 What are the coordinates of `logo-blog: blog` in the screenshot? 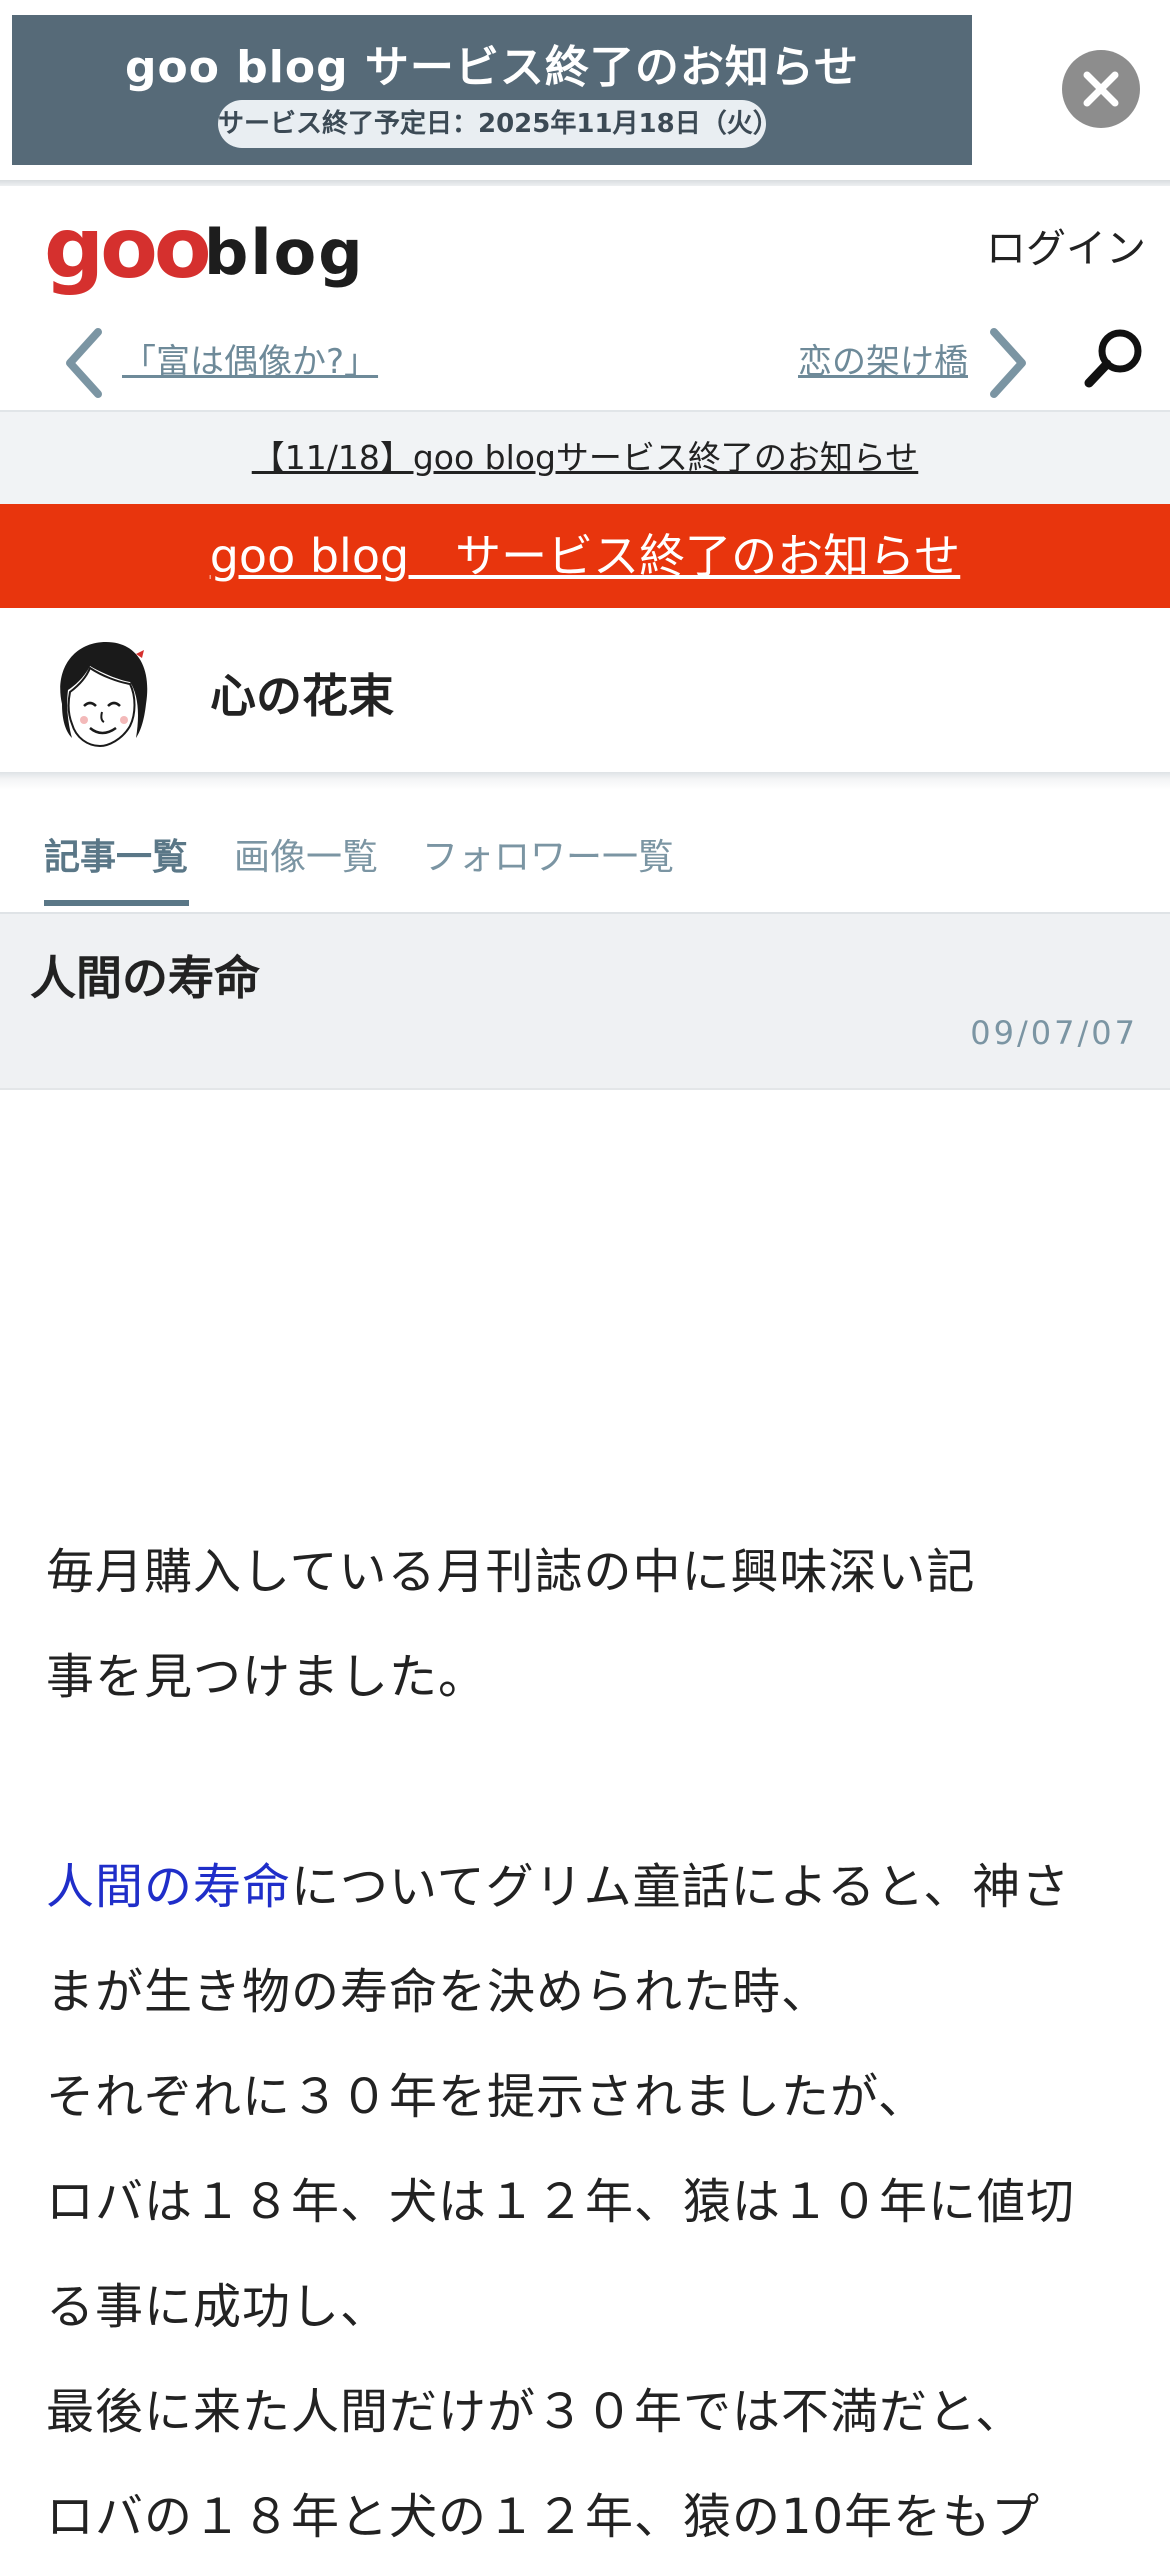 It's located at (284, 252).